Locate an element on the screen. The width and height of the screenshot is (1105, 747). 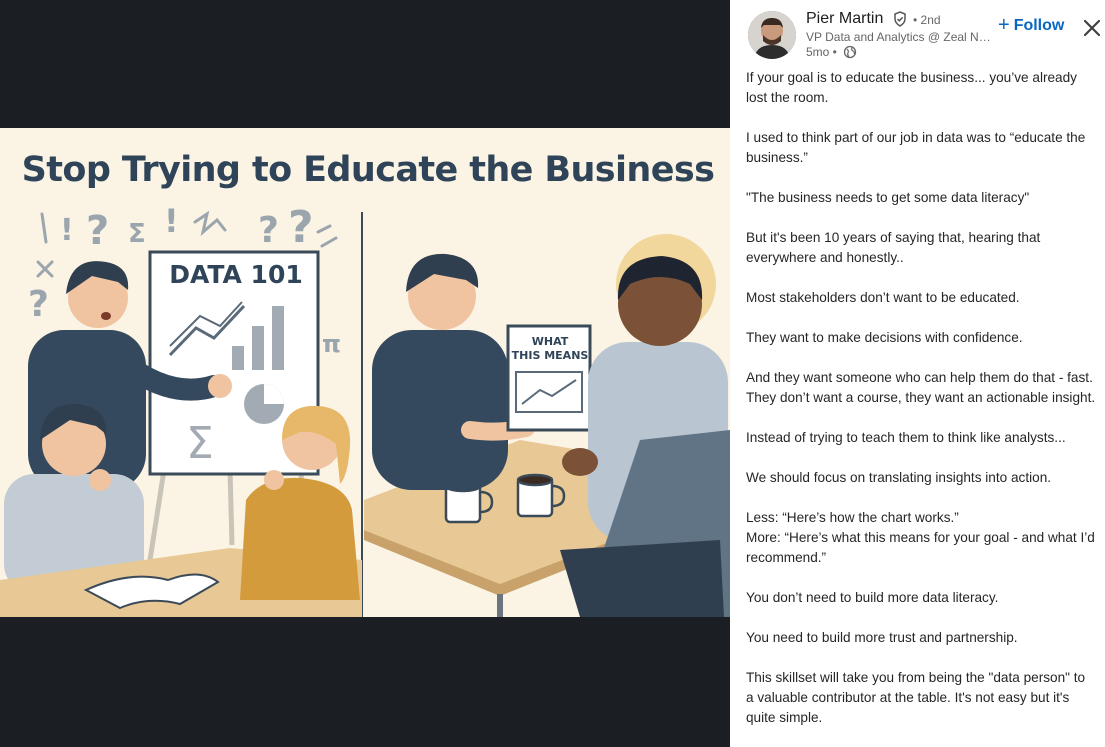
globe-icon is located at coordinates (850, 52).